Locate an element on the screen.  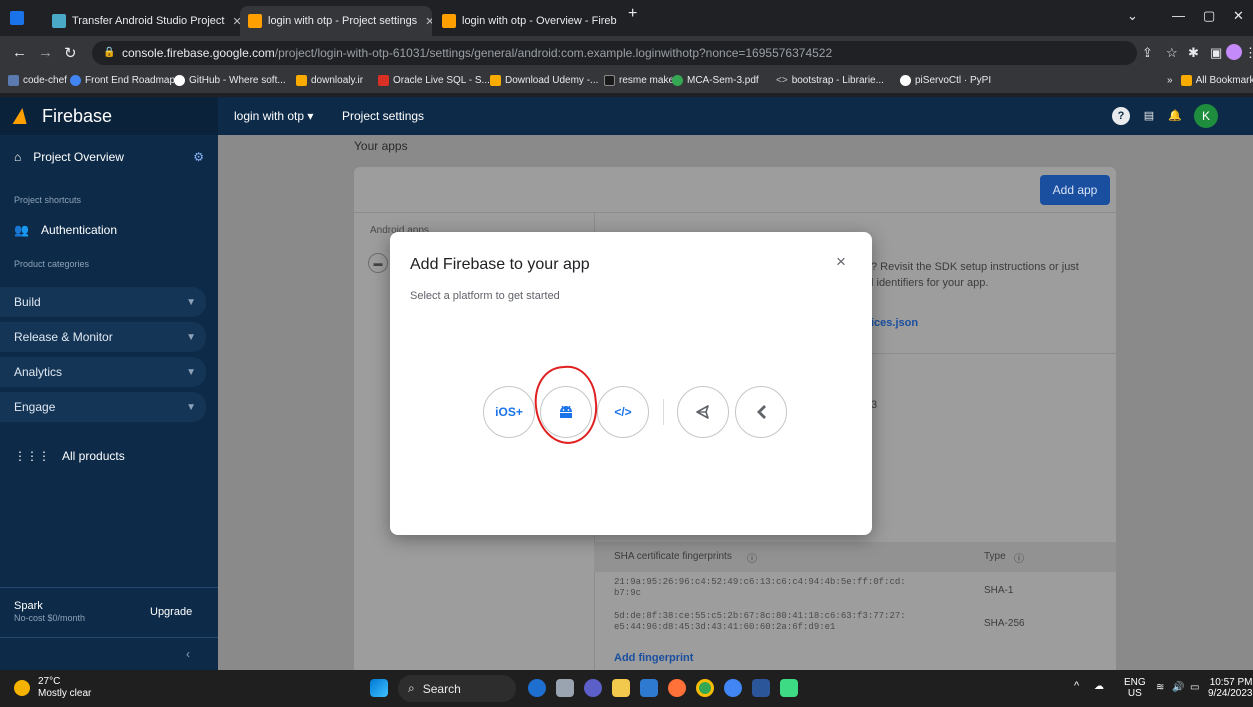
lang-region: US is located at coordinates (1134, 693).